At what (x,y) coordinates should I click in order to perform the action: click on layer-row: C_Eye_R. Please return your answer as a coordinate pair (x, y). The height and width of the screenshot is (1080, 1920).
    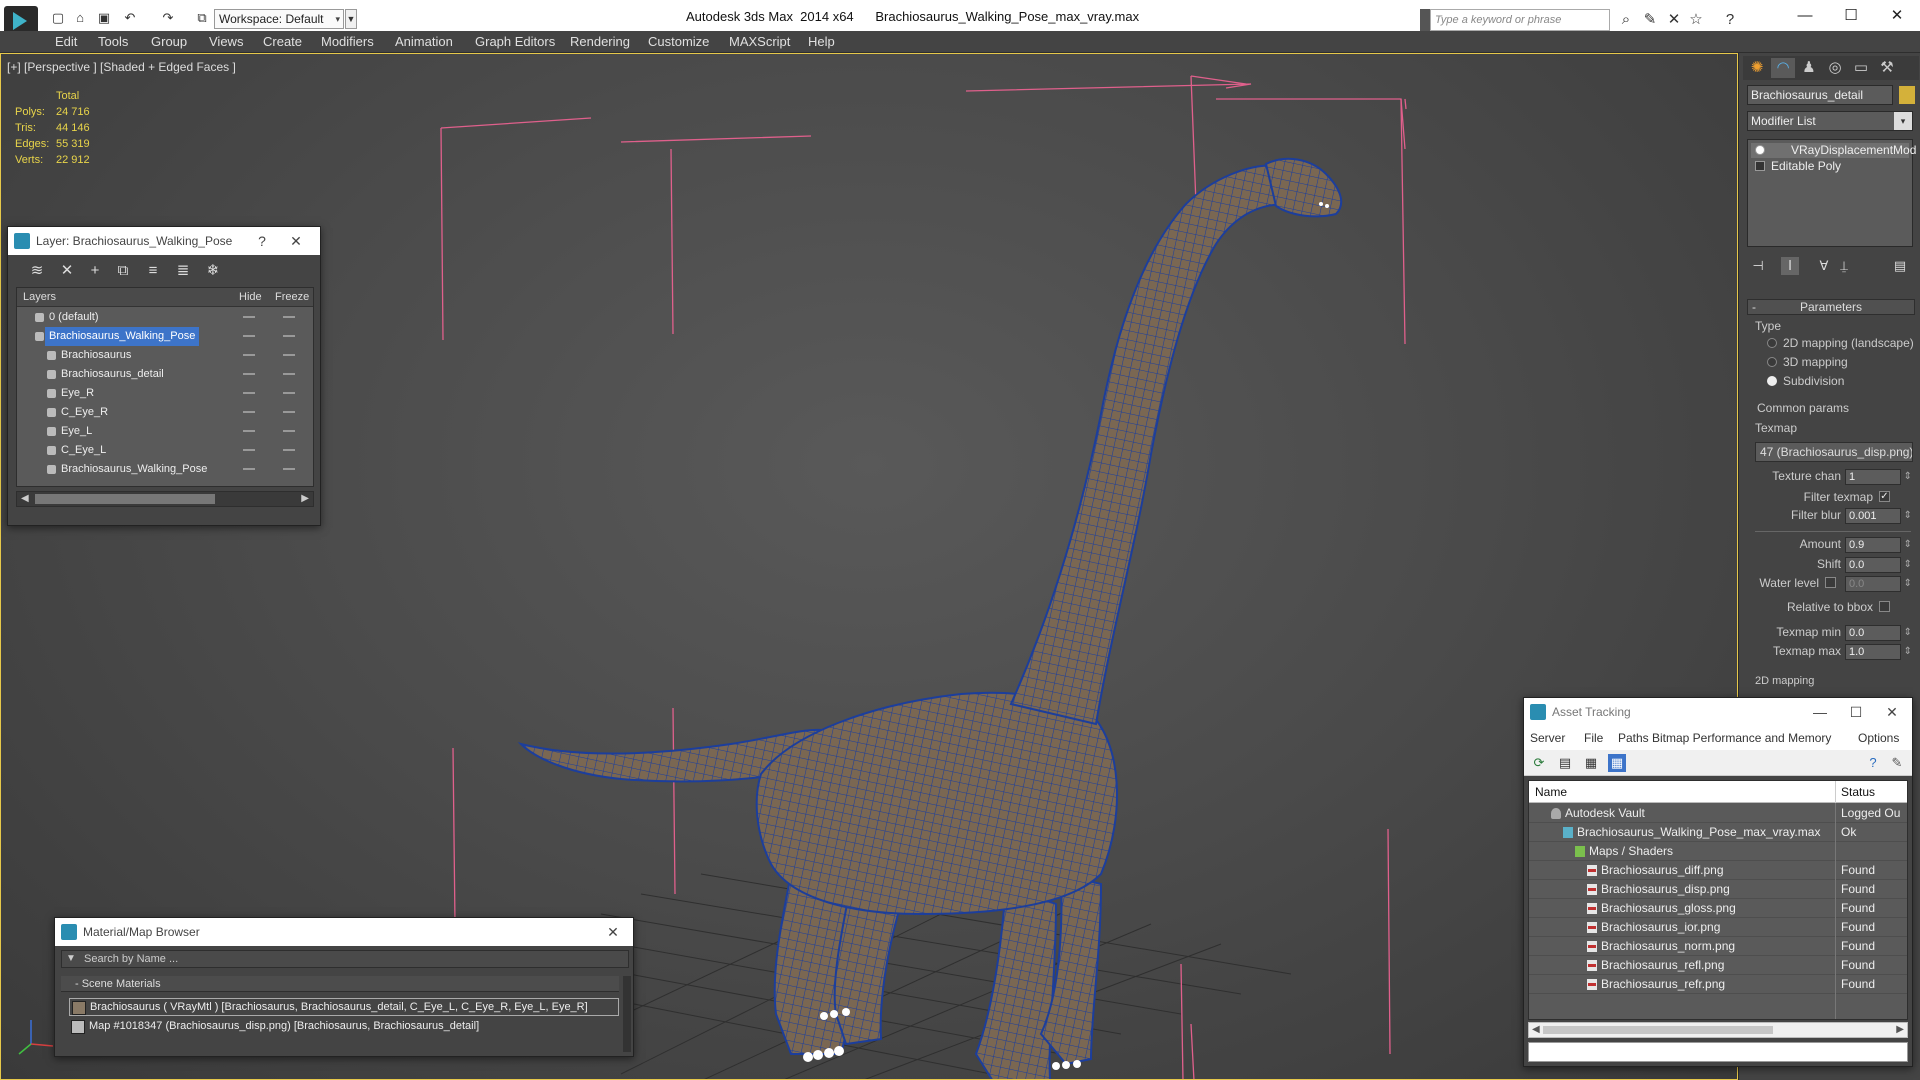
    Looking at the image, I should click on (165, 412).